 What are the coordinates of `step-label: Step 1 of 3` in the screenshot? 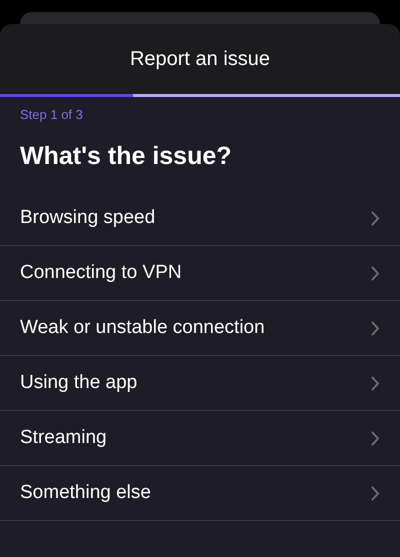 It's located at (51, 114).